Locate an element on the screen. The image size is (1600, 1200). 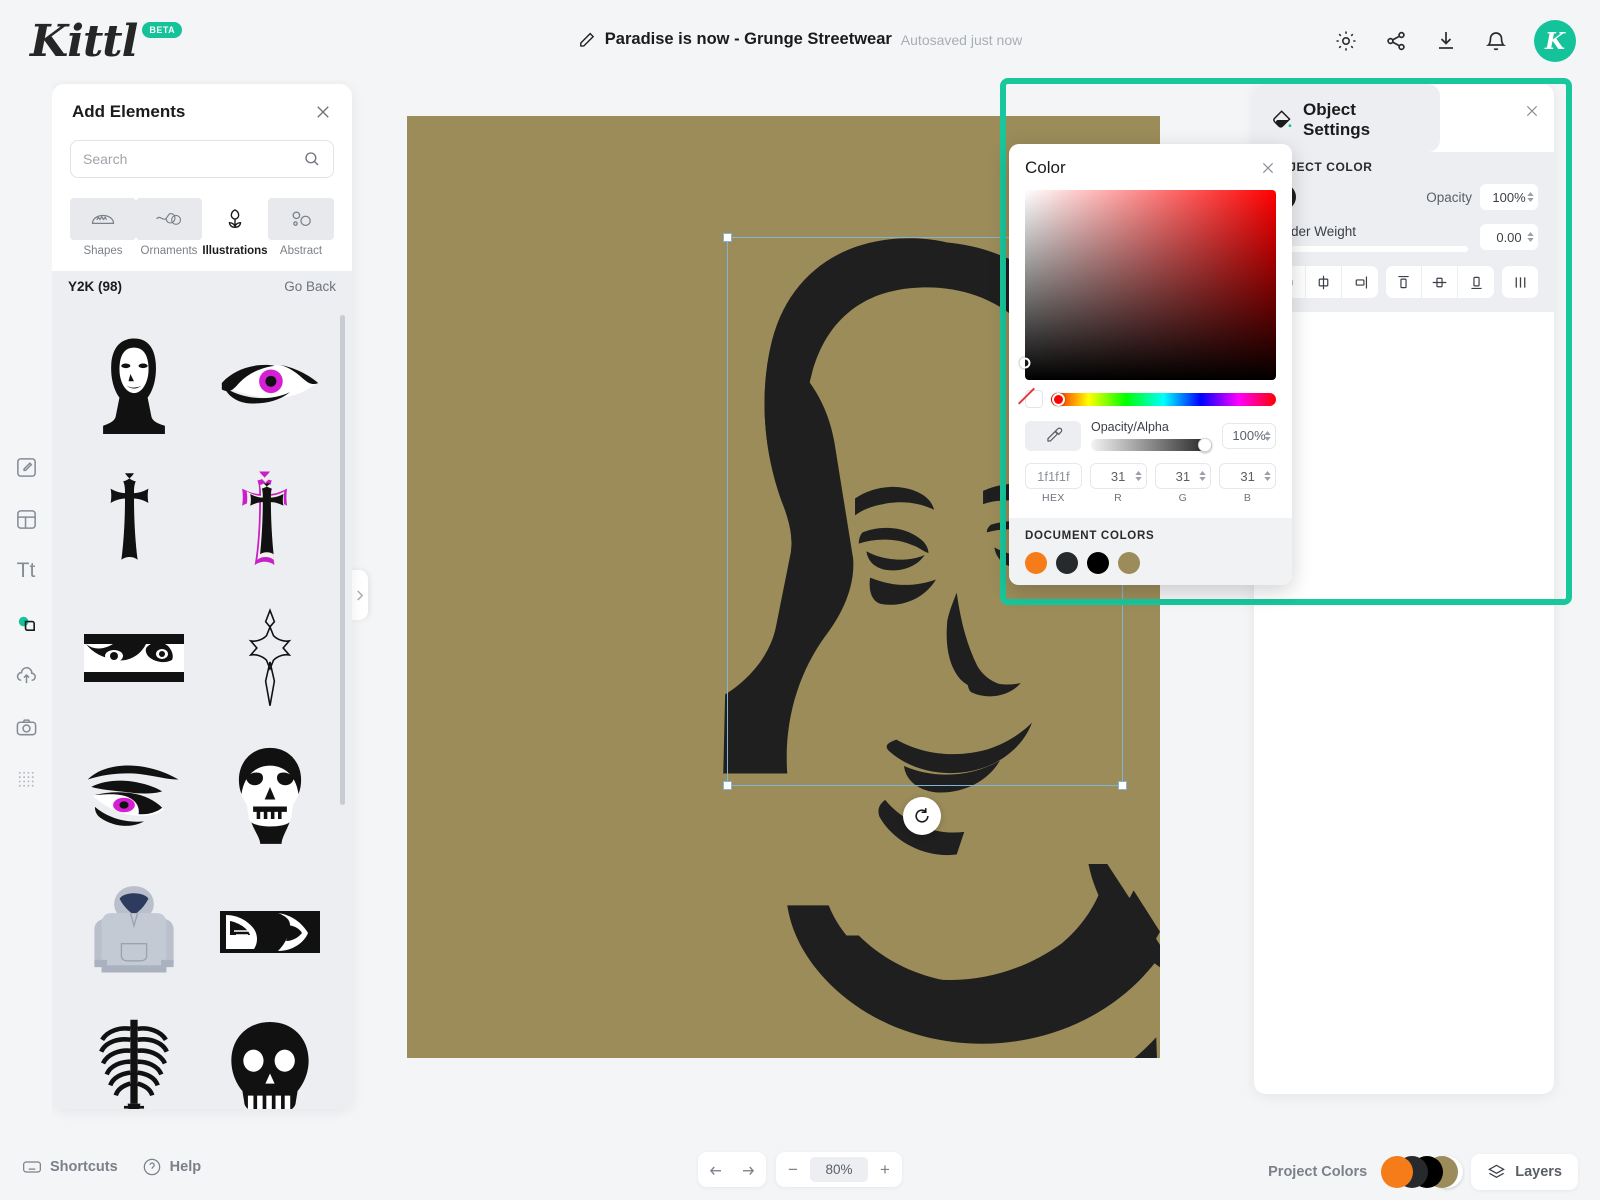
shortcuts-label: Shortcuts is located at coordinates (84, 1167).